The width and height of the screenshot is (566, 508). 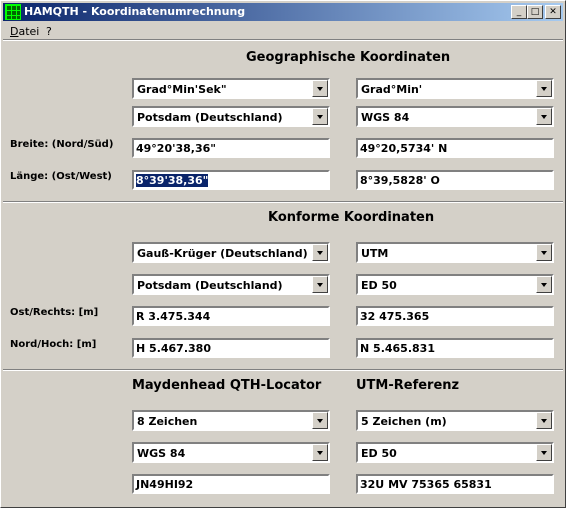 I want to click on geo-right-datum-select: WGS 84, so click(x=455, y=116).